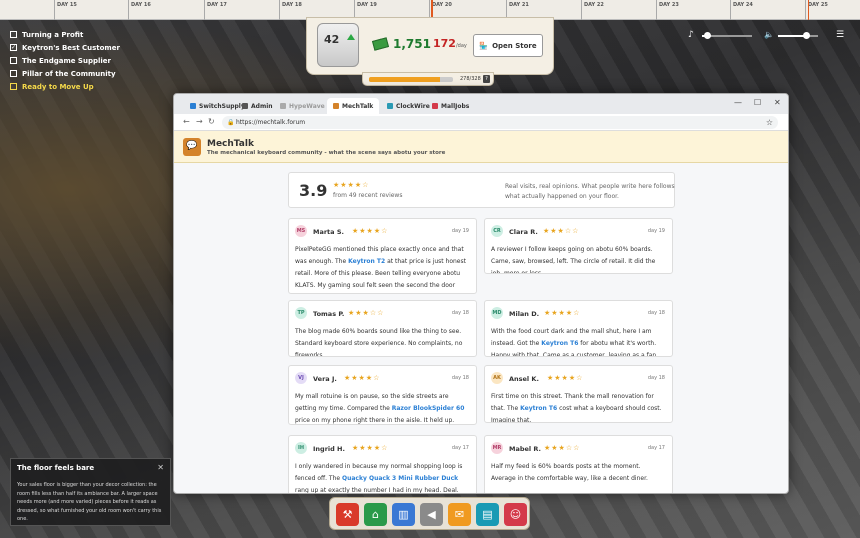 The height and width of the screenshot is (538, 860). I want to click on info-icon: ?, so click(486, 79).